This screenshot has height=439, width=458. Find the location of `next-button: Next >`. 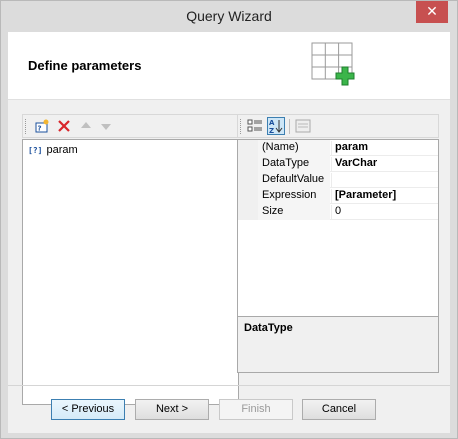

next-button: Next > is located at coordinates (172, 409).